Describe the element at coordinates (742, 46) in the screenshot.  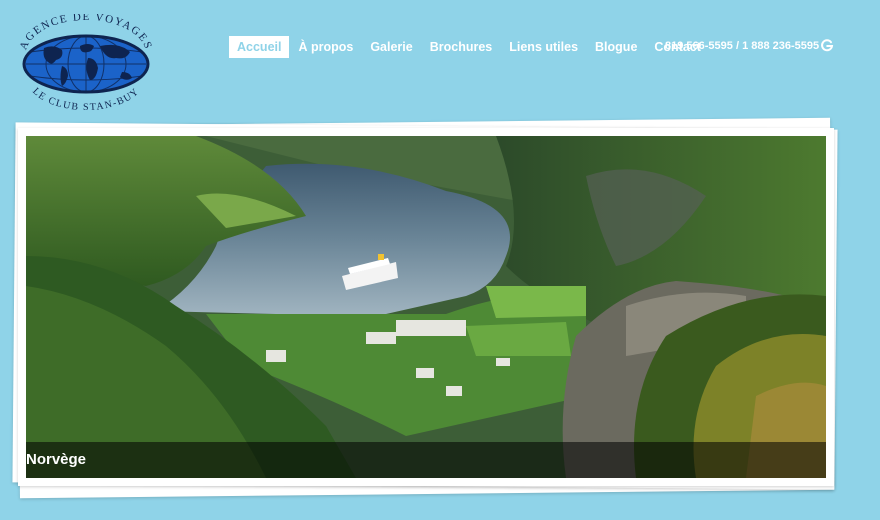
I see `phone-numbers: 819 566-5595 / 1 888 236-5595` at that location.